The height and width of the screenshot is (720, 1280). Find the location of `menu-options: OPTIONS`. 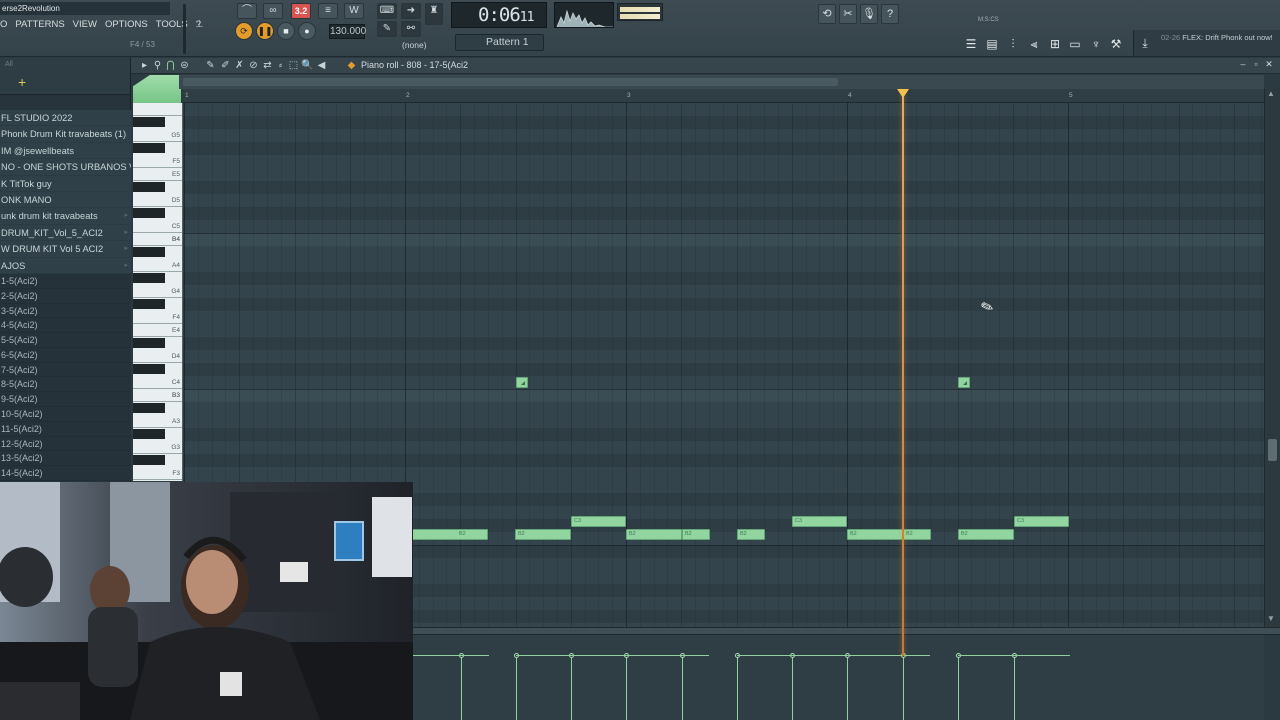

menu-options: OPTIONS is located at coordinates (126, 25).